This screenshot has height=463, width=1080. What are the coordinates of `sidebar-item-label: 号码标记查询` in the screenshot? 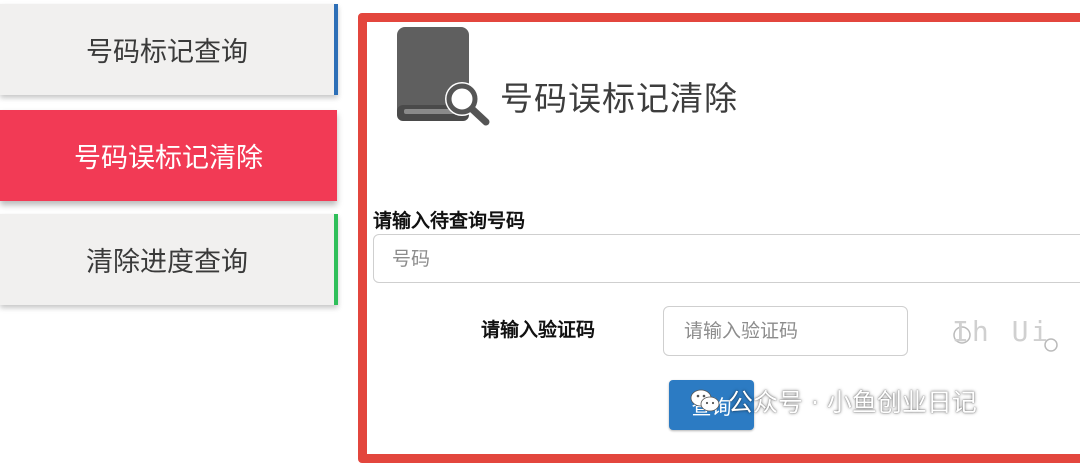 It's located at (167, 52).